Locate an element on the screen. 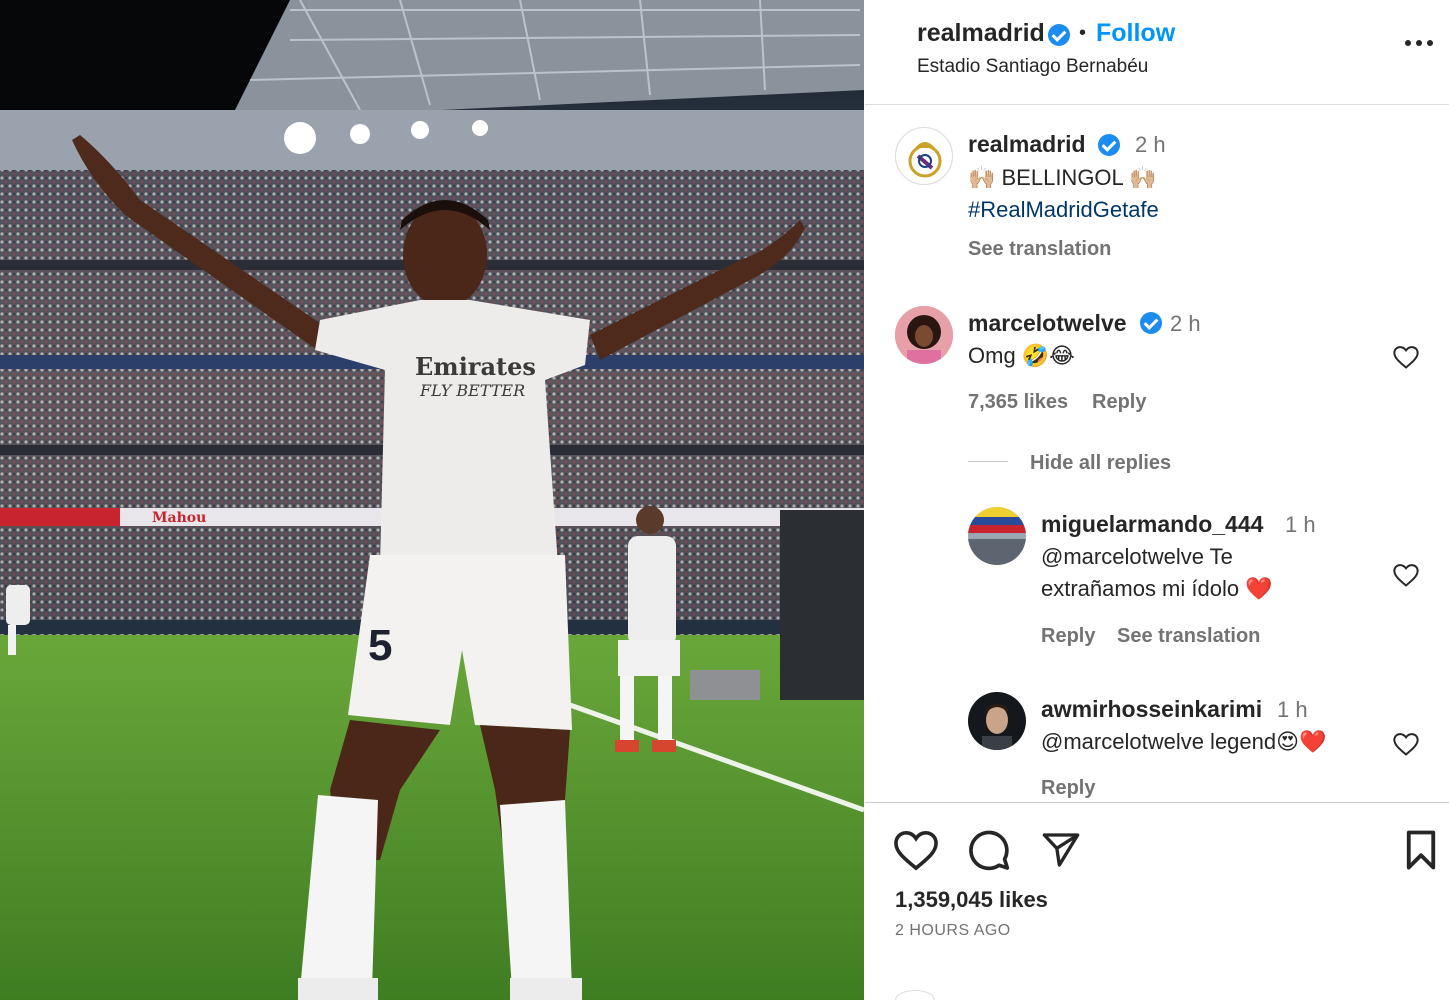  reply-text-line2: extrañamos mi ídolo ❤️ is located at coordinates (1157, 588).